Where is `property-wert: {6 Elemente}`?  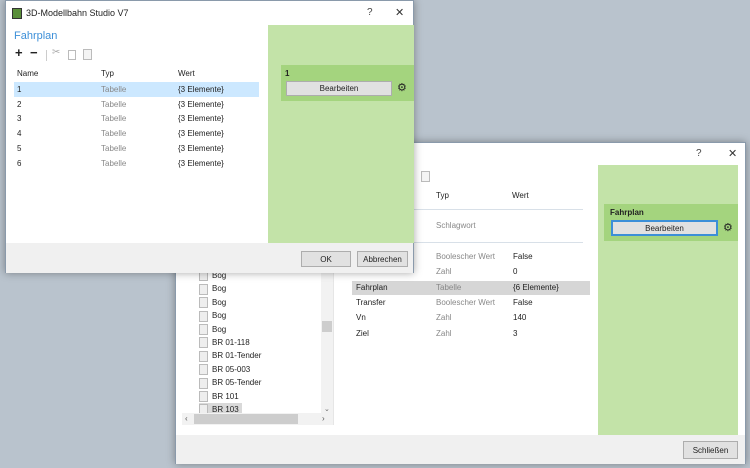
property-wert: {6 Elemente} is located at coordinates (536, 288).